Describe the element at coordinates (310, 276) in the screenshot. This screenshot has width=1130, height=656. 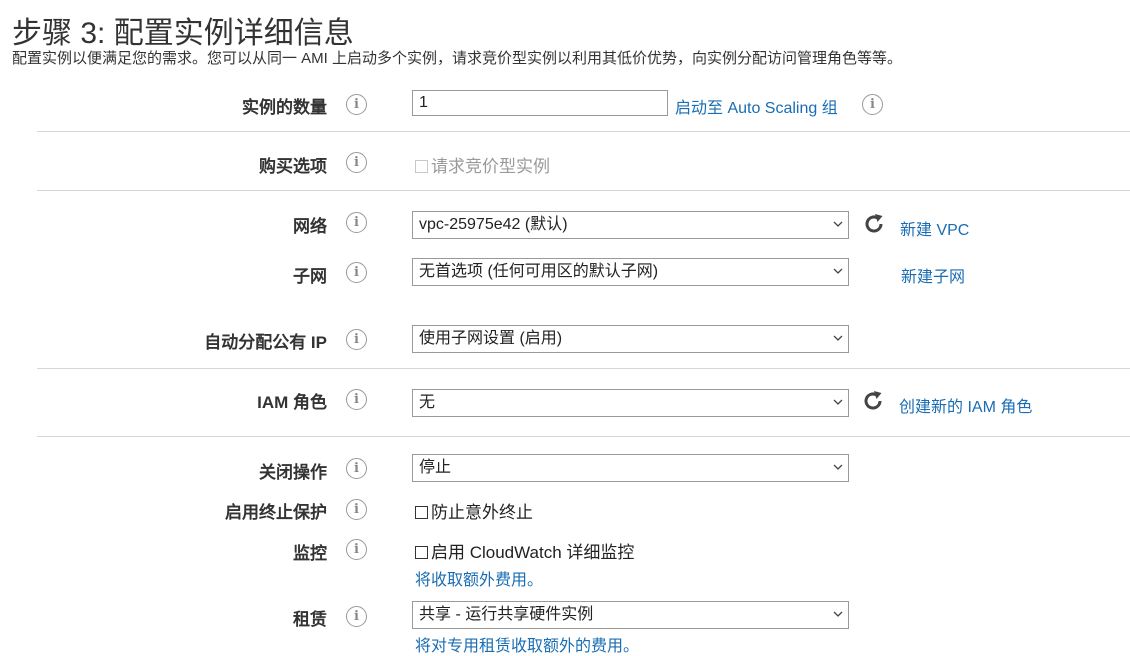
I see `subnet-label: 子网` at that location.